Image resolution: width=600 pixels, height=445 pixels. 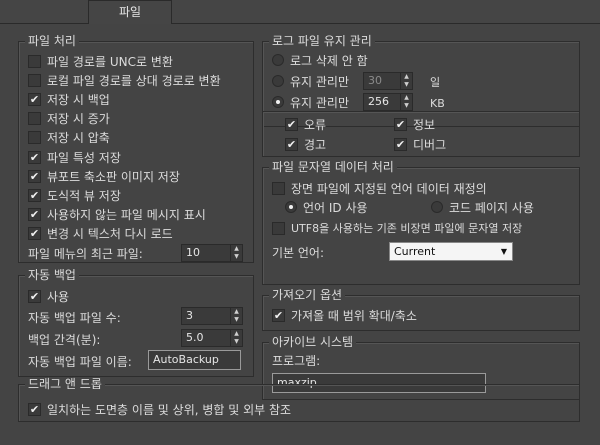 I want to click on file-handling-option: ✔ 뷰포트 축소판 이미지 저장, so click(x=104, y=176).